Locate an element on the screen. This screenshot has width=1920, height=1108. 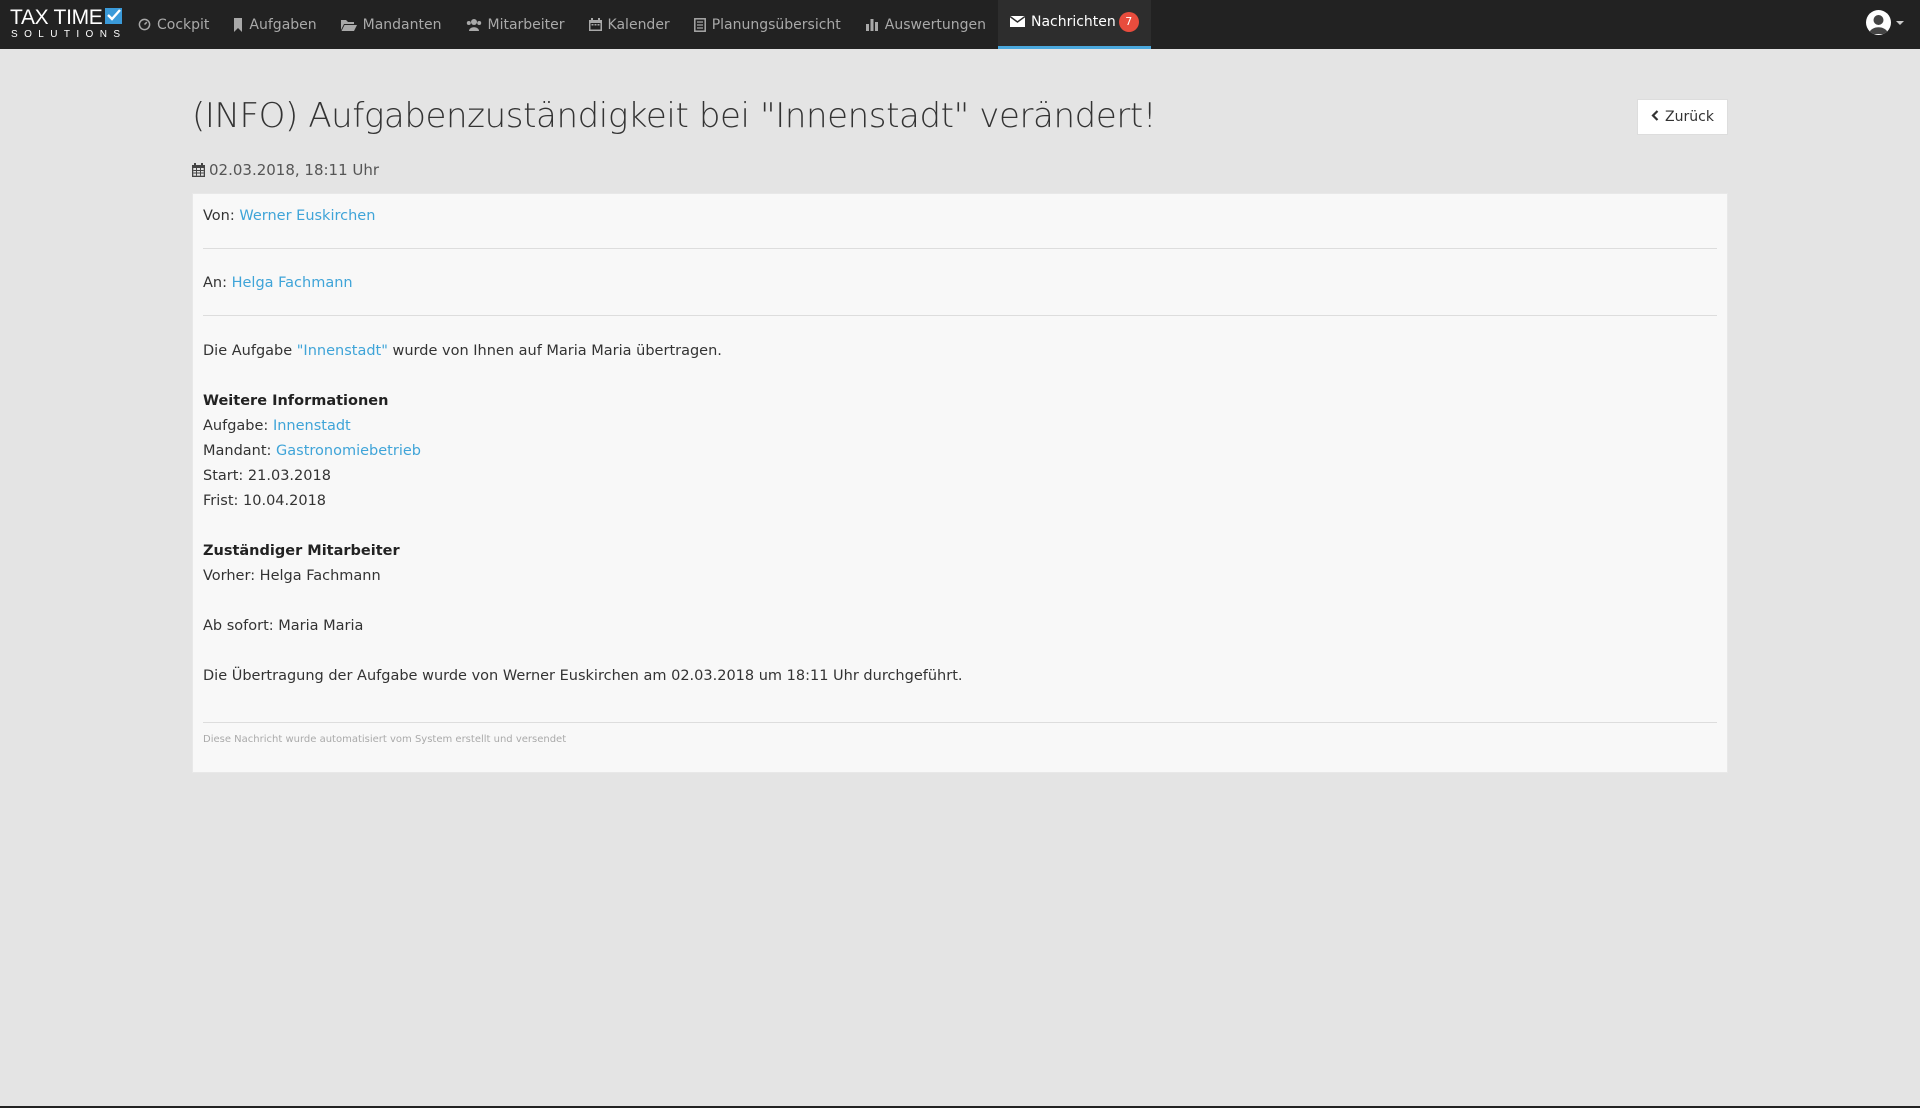
brand-logo: TAX TIME SOLUTIONS is located at coordinates (63, 24).